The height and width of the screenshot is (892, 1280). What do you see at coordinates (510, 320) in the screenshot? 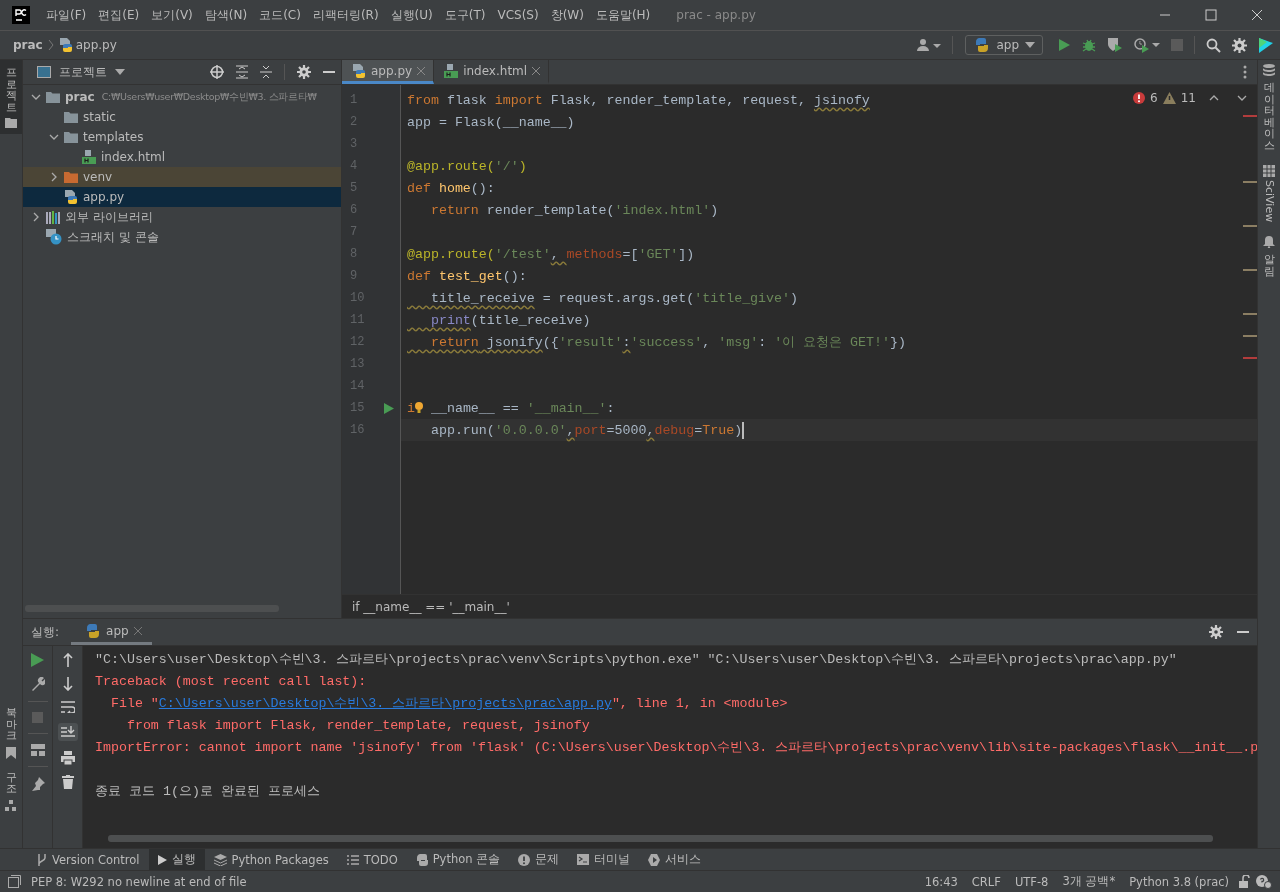
I see `code-line: print(title_receive)` at bounding box center [510, 320].